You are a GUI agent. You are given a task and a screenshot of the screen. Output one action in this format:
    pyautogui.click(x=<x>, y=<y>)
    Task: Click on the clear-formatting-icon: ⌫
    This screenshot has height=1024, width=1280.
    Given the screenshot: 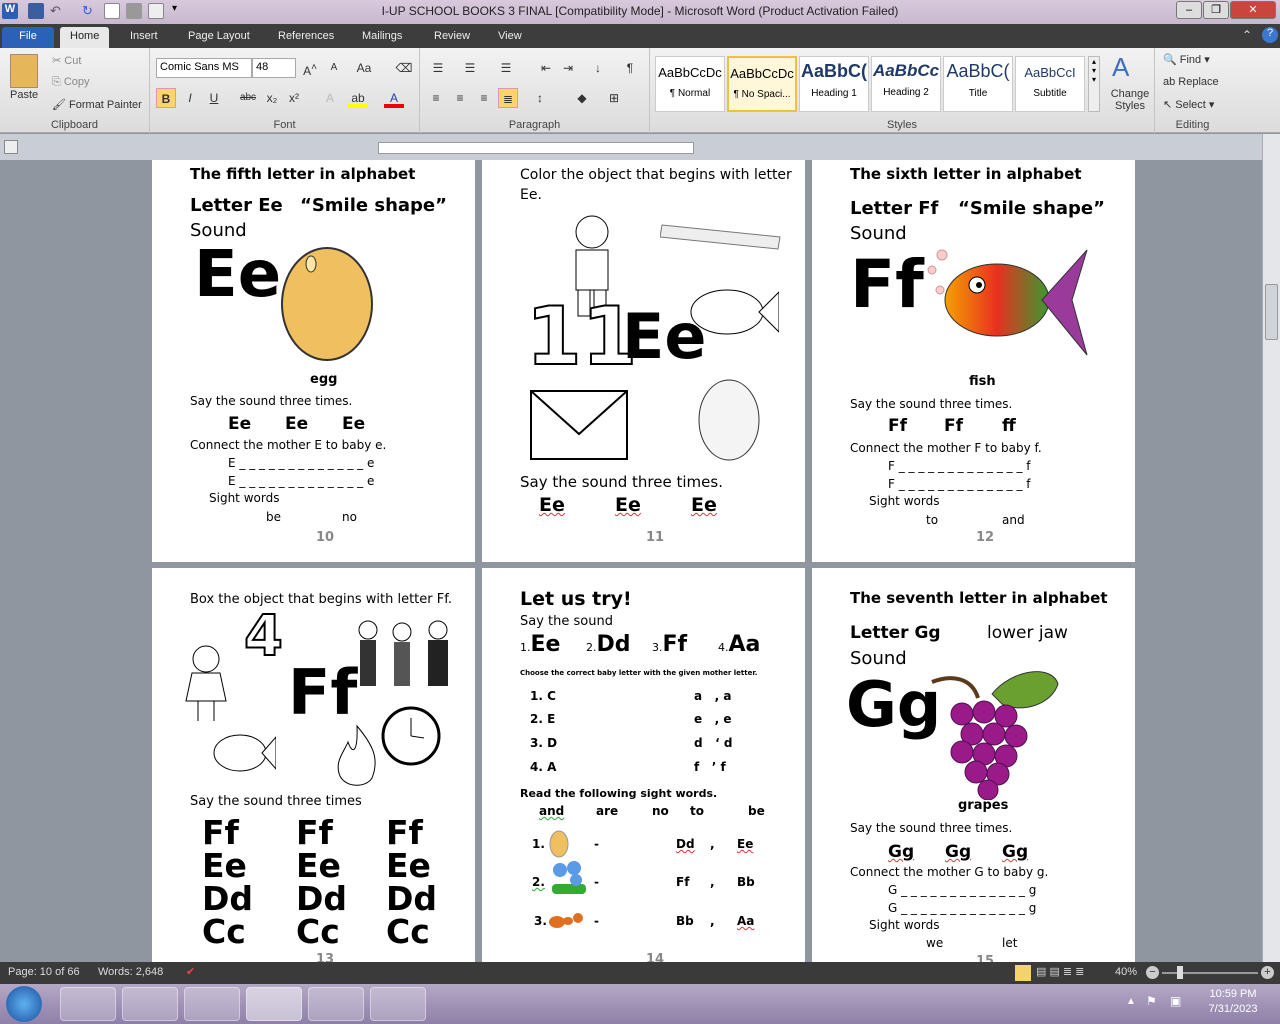 What is the action you would take?
    pyautogui.click(x=404, y=68)
    